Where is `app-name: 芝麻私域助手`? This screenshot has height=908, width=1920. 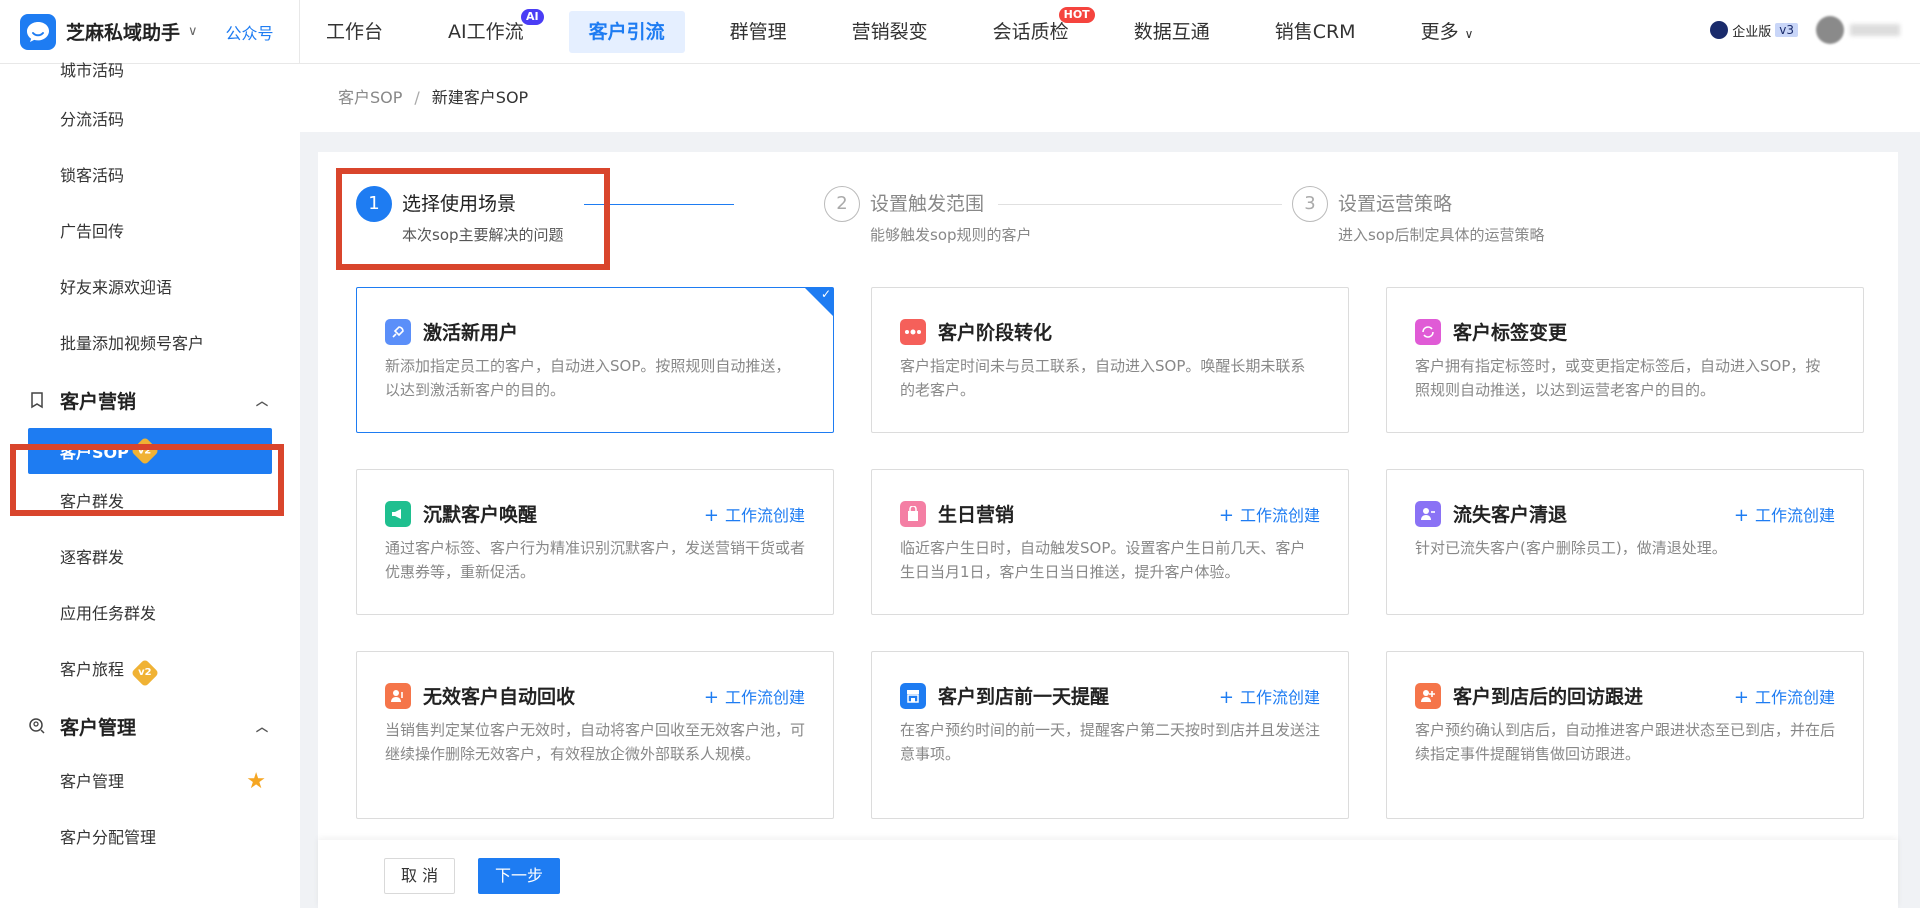
app-name: 芝麻私域助手 is located at coordinates (123, 31).